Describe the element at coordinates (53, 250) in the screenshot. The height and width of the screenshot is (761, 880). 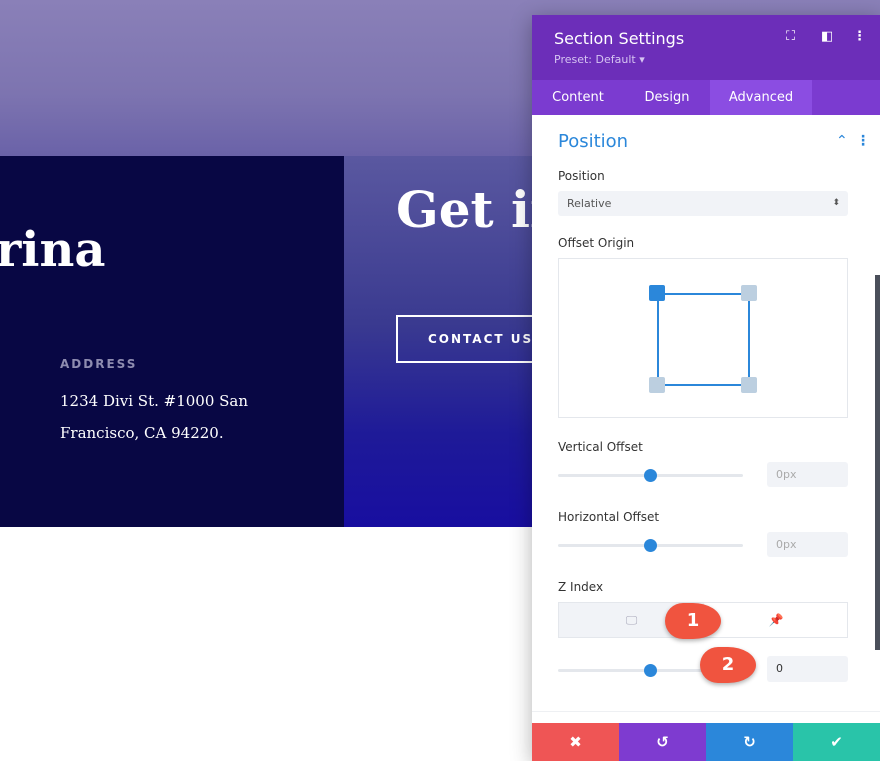
I see `page-title-fragment: rina` at that location.